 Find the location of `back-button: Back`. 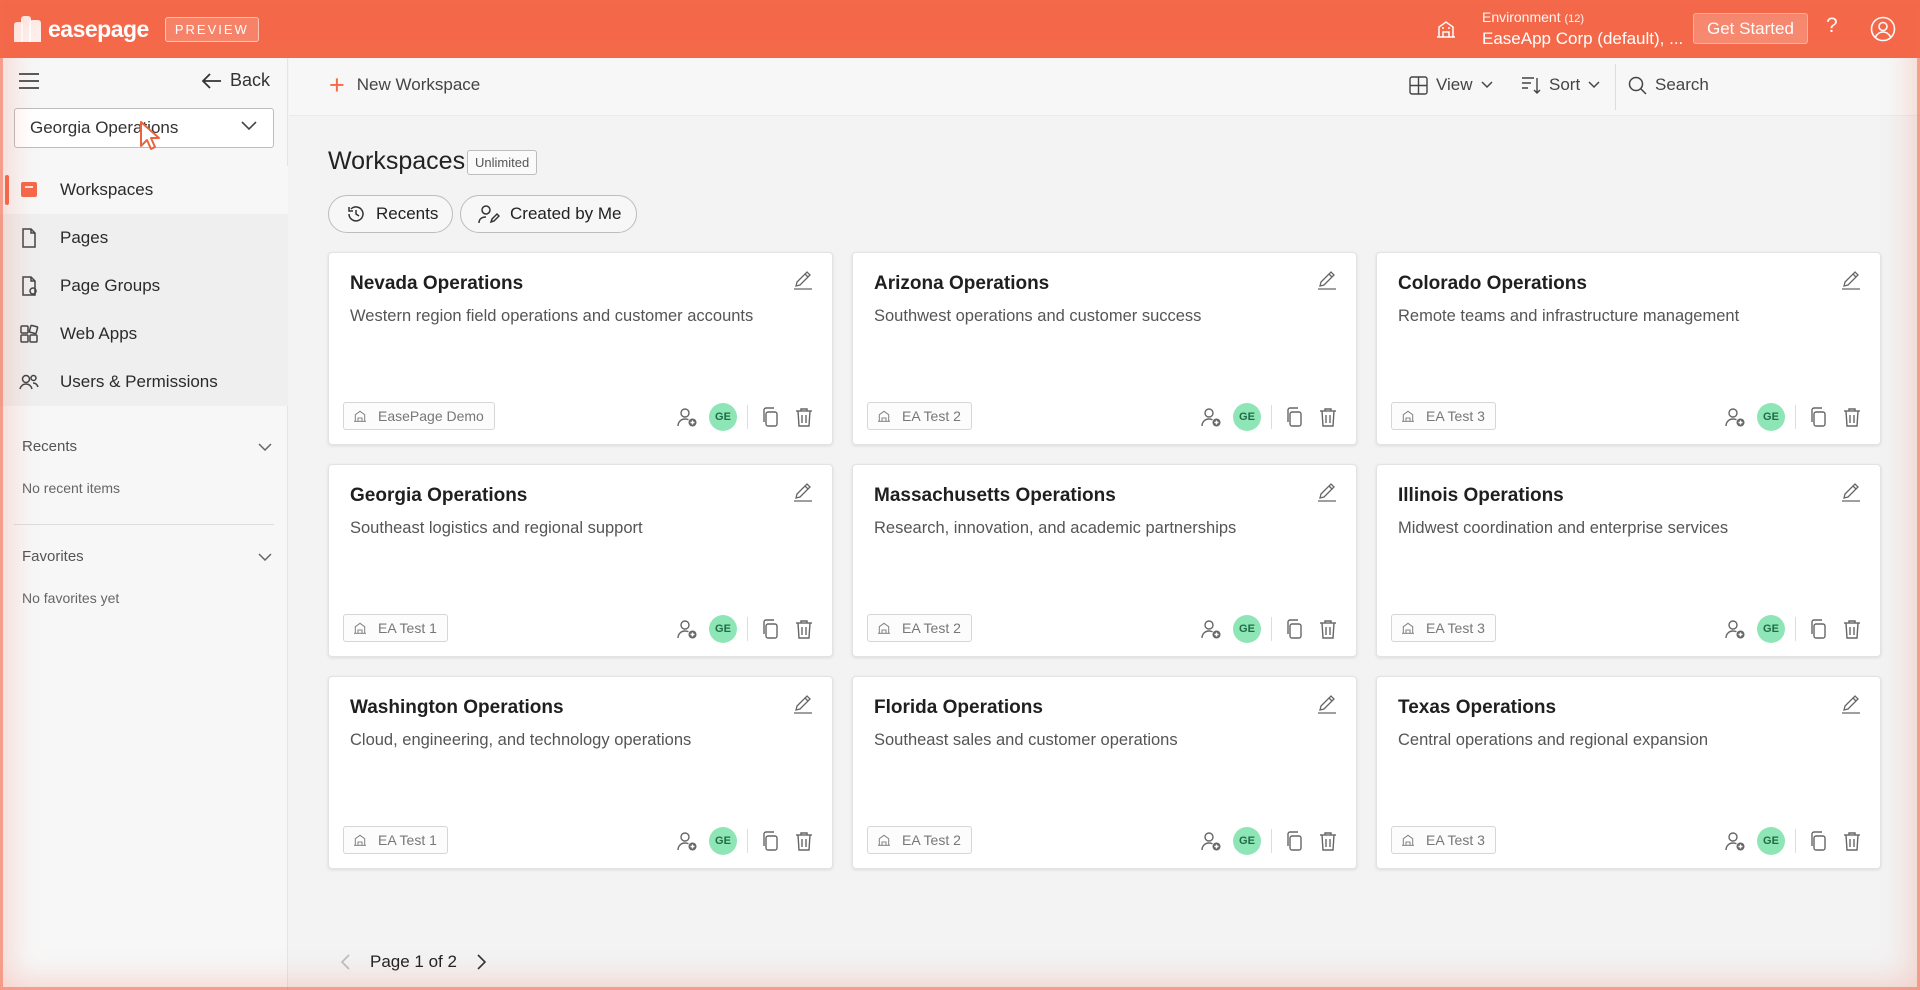

back-button: Back is located at coordinates (236, 80).